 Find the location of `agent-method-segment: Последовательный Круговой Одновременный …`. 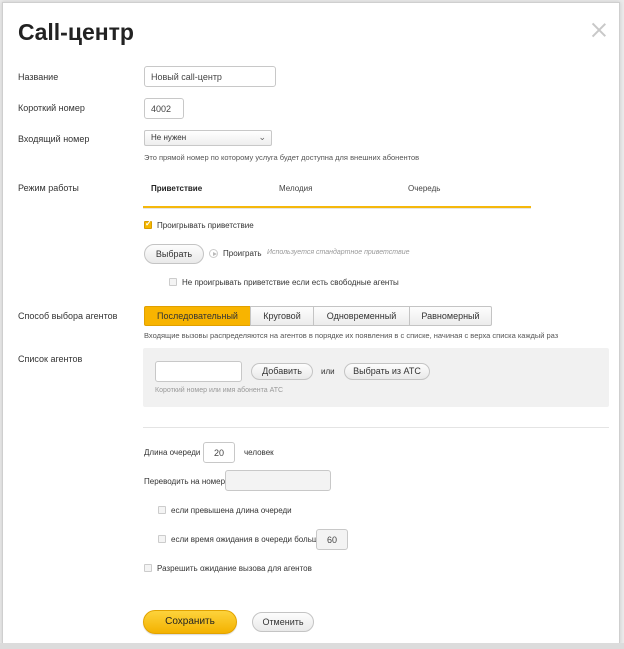

agent-method-segment: Последовательный Круговой Одновременный … is located at coordinates (318, 316).